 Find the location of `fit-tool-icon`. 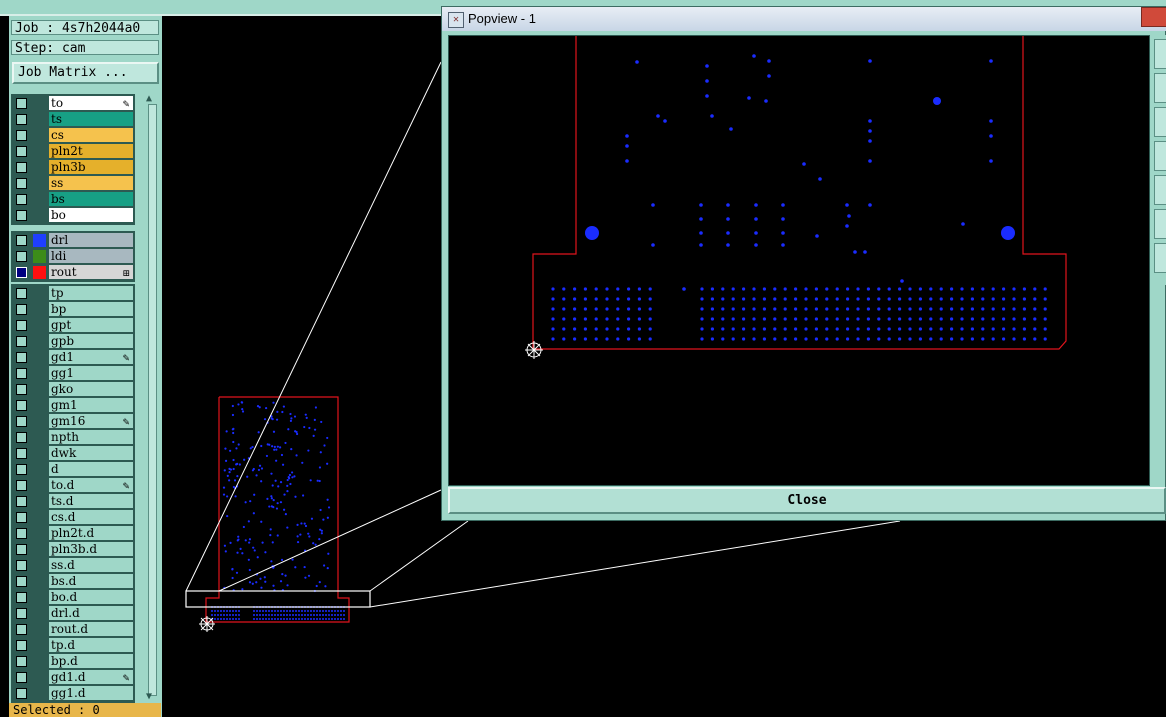

fit-tool-icon is located at coordinates (1160, 122).